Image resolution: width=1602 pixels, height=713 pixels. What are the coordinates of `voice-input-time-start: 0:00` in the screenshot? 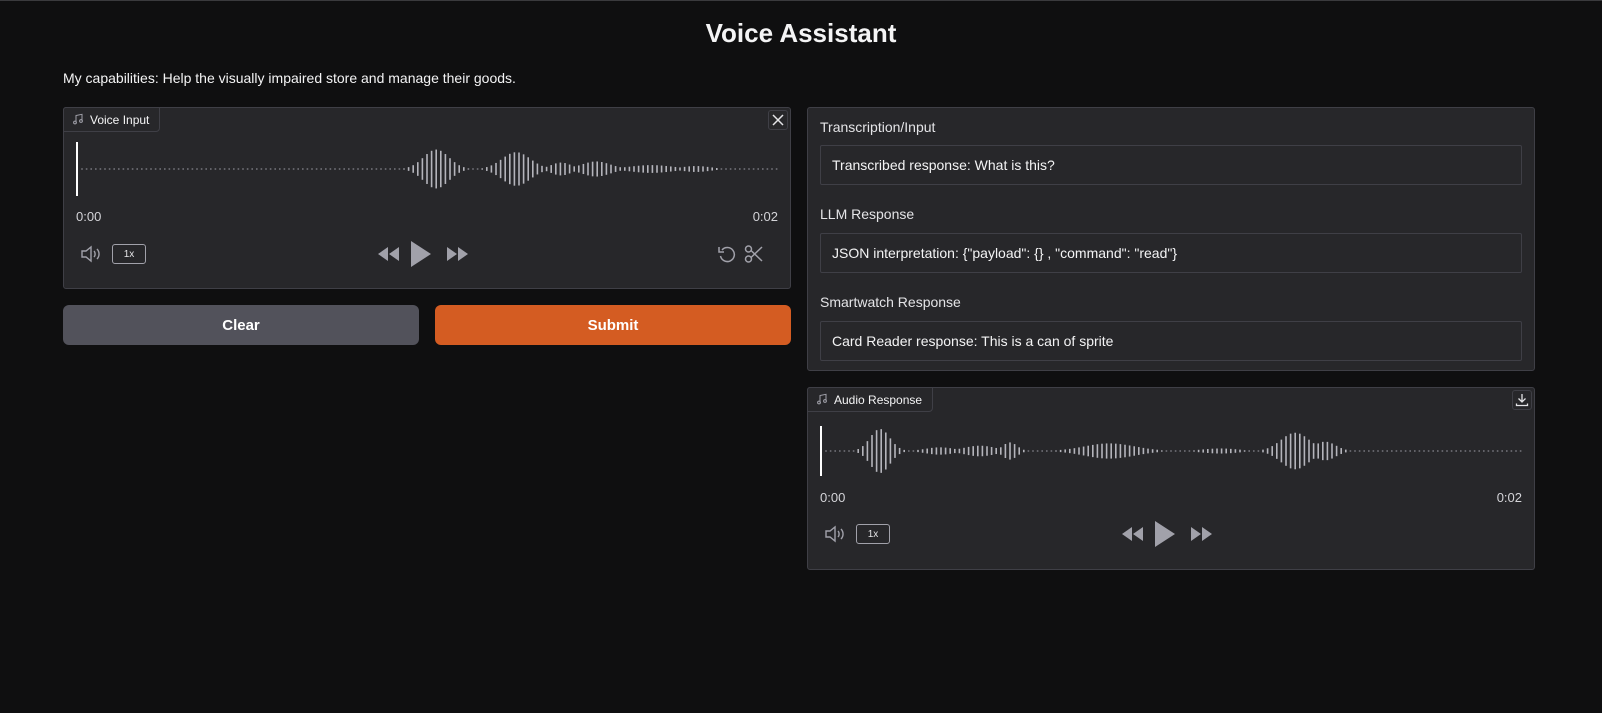 It's located at (89, 216).